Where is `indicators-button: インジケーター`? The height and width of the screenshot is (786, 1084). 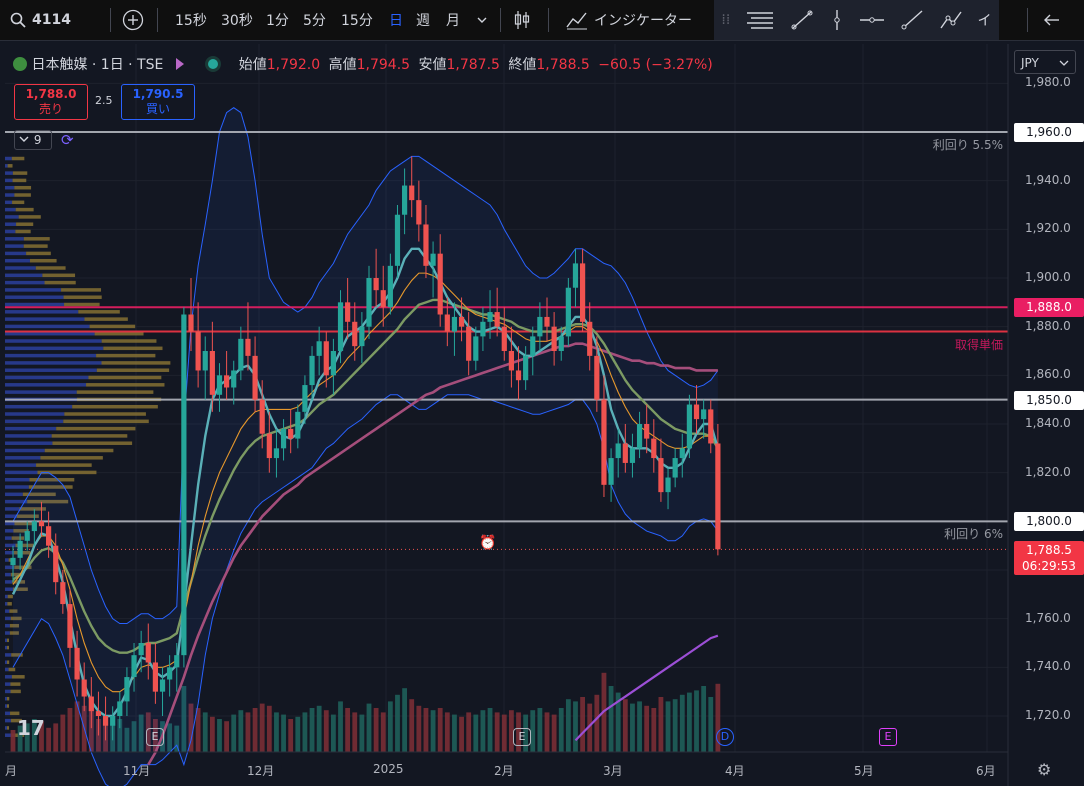 indicators-button: インジケーター is located at coordinates (629, 20).